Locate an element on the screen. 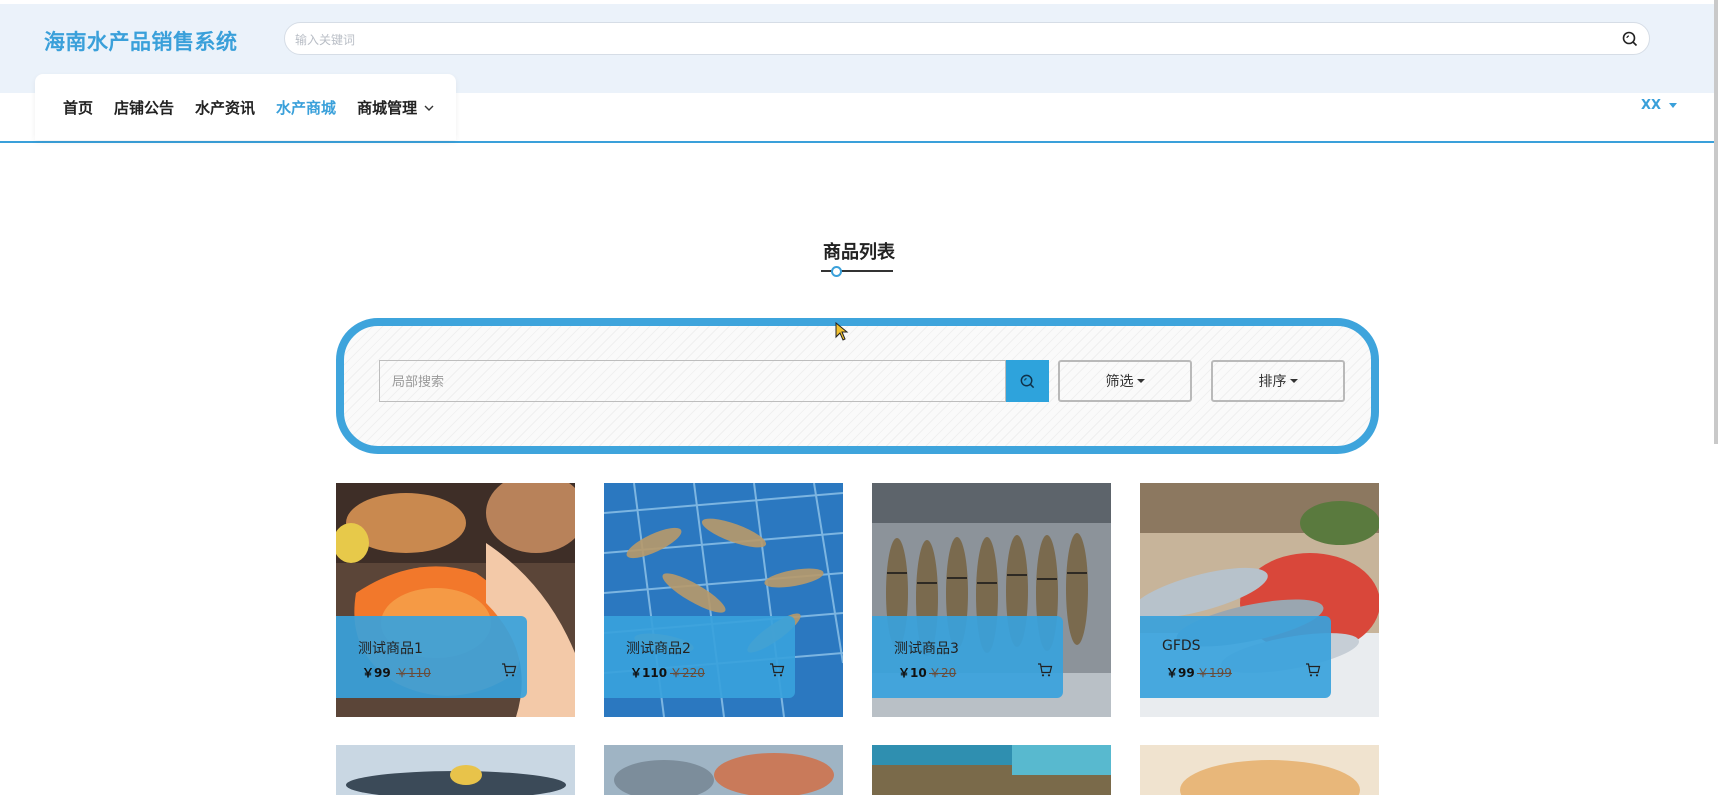  nav-item-mall-management-label: 商城管理 is located at coordinates (387, 108).